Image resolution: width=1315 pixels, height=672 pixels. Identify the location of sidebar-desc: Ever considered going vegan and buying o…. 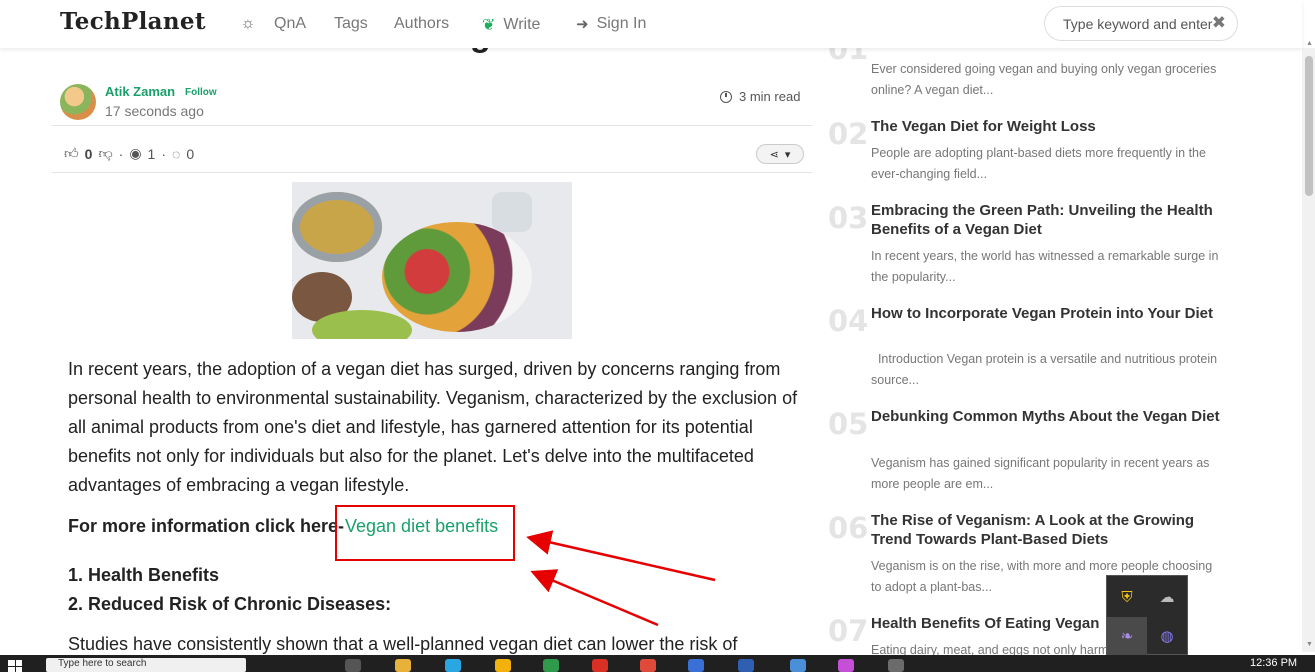
(1044, 79).